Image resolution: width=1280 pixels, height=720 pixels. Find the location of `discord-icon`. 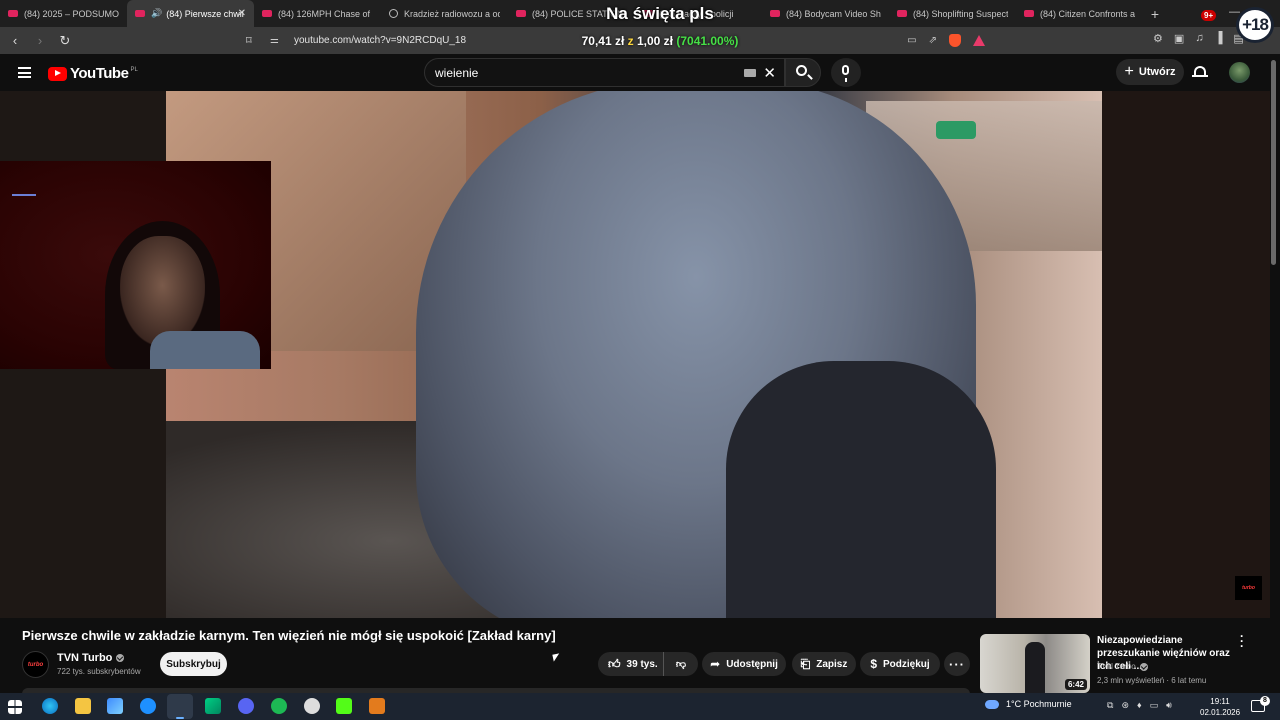

discord-icon is located at coordinates (246, 706).